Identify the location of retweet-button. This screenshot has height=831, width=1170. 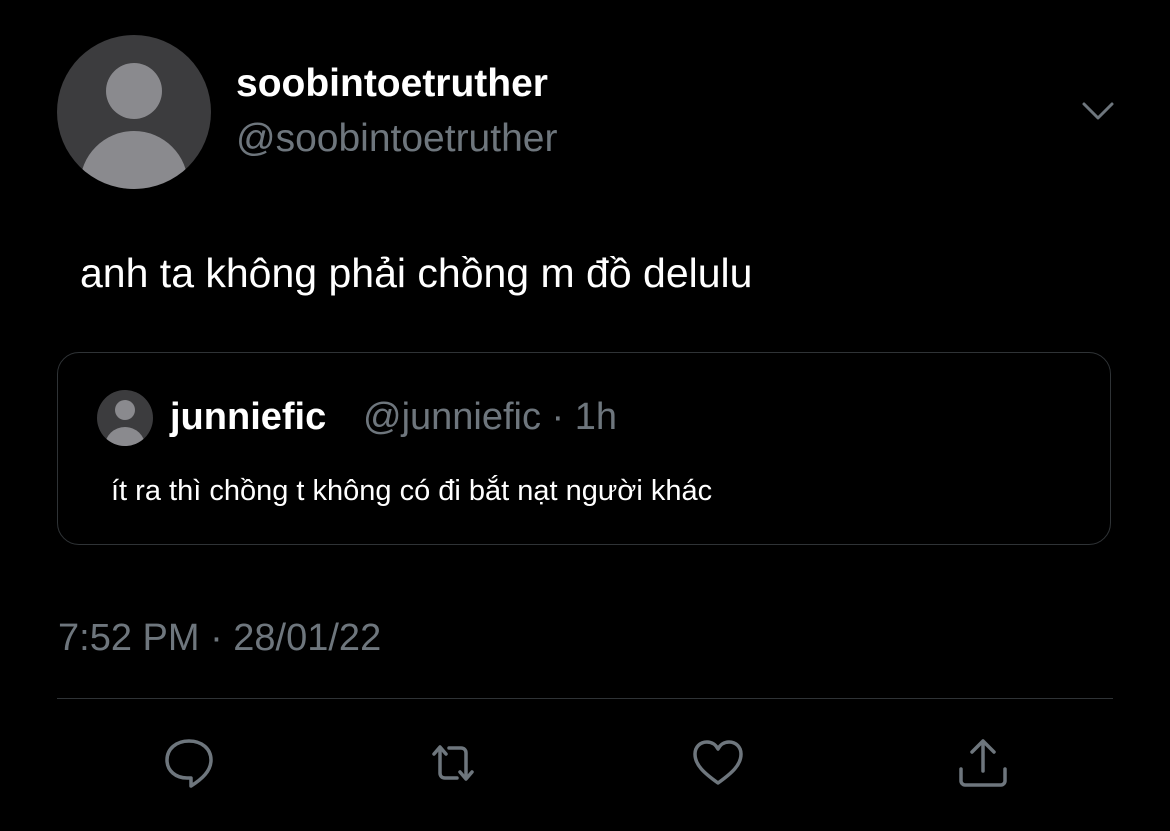
(453, 763).